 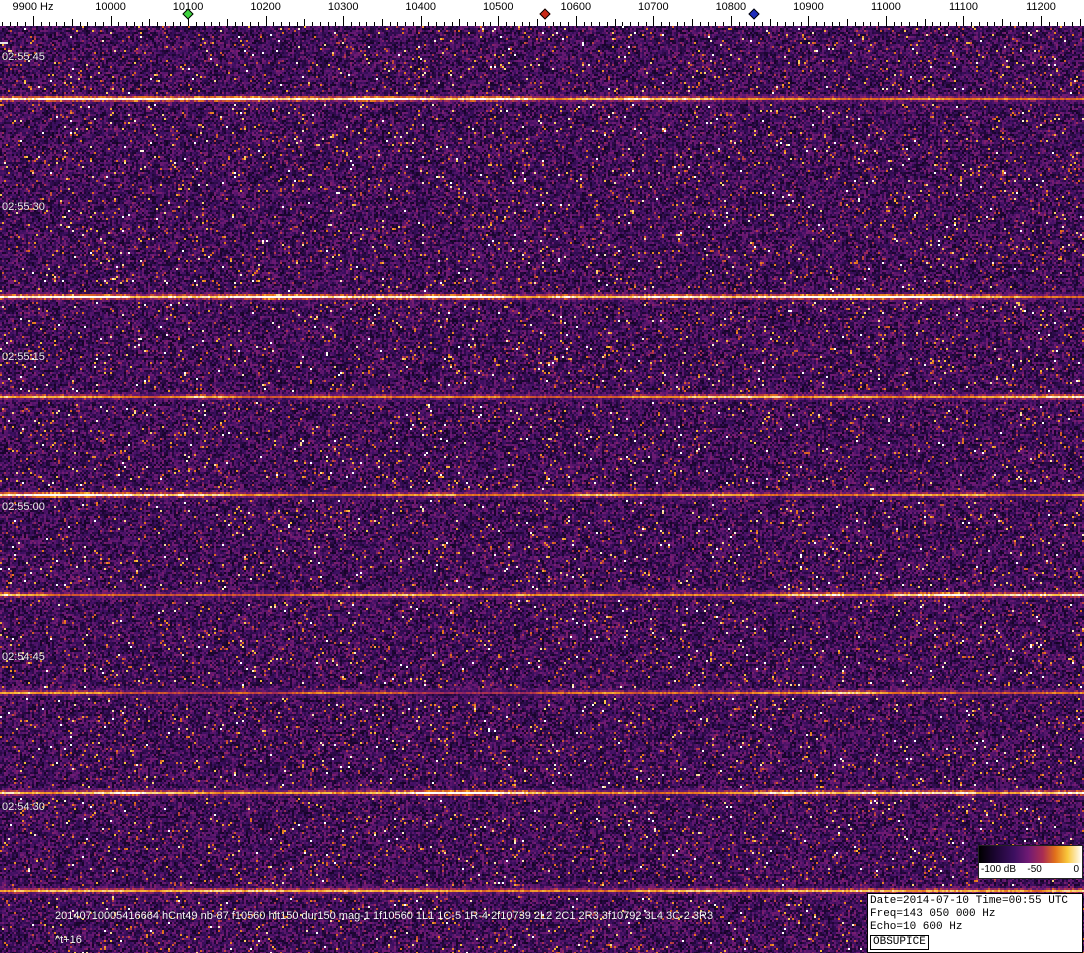 I want to click on time-label: 02:55:30, so click(x=23, y=207).